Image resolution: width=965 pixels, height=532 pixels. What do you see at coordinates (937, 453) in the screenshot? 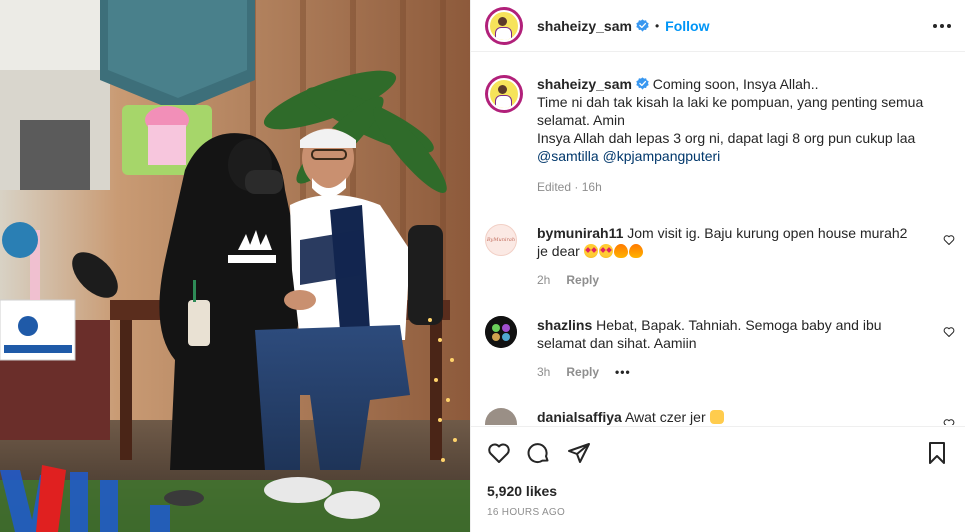
I see `bookmark-icon` at bounding box center [937, 453].